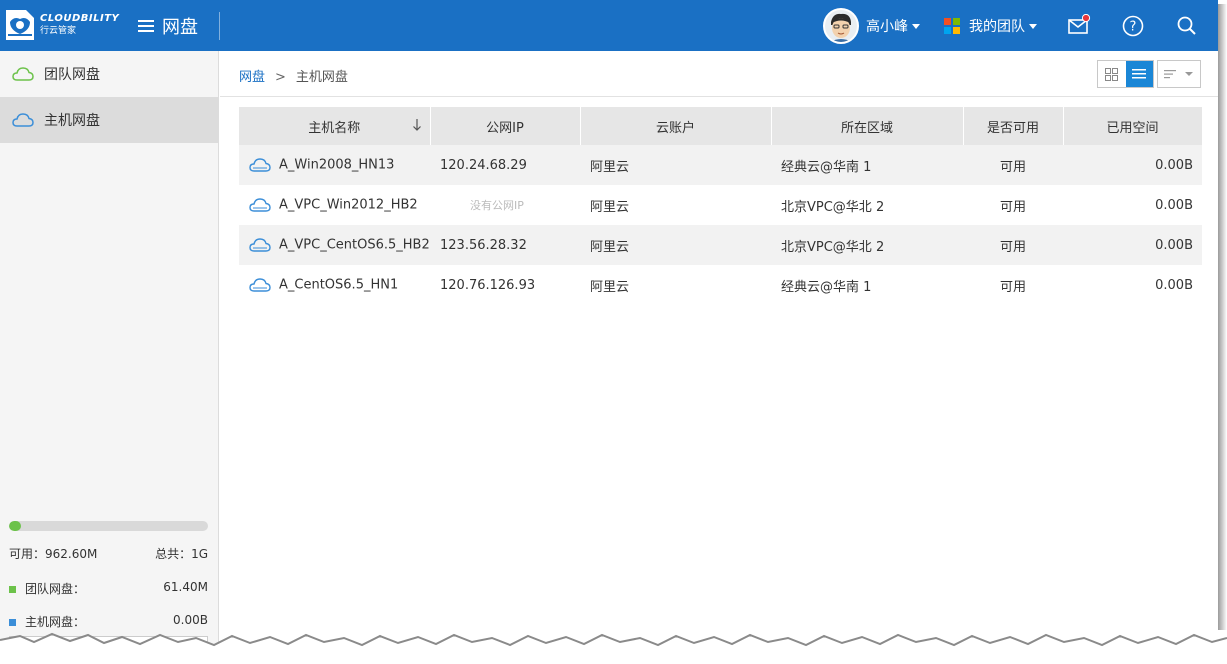 The height and width of the screenshot is (664, 1227). Describe the element at coordinates (887, 27) in the screenshot. I see `user-name: 高小峰` at that location.